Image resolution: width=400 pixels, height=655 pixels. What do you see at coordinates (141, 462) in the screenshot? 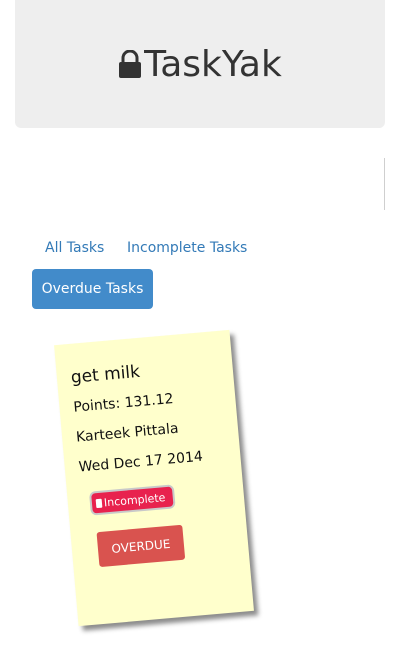
I see `task-date: Wed Dec 17 2014` at bounding box center [141, 462].